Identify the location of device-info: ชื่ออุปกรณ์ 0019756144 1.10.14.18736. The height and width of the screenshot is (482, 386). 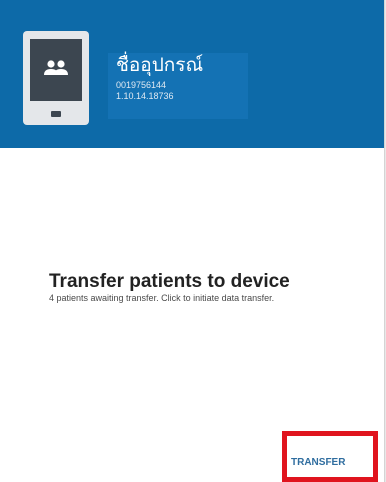
(178, 86).